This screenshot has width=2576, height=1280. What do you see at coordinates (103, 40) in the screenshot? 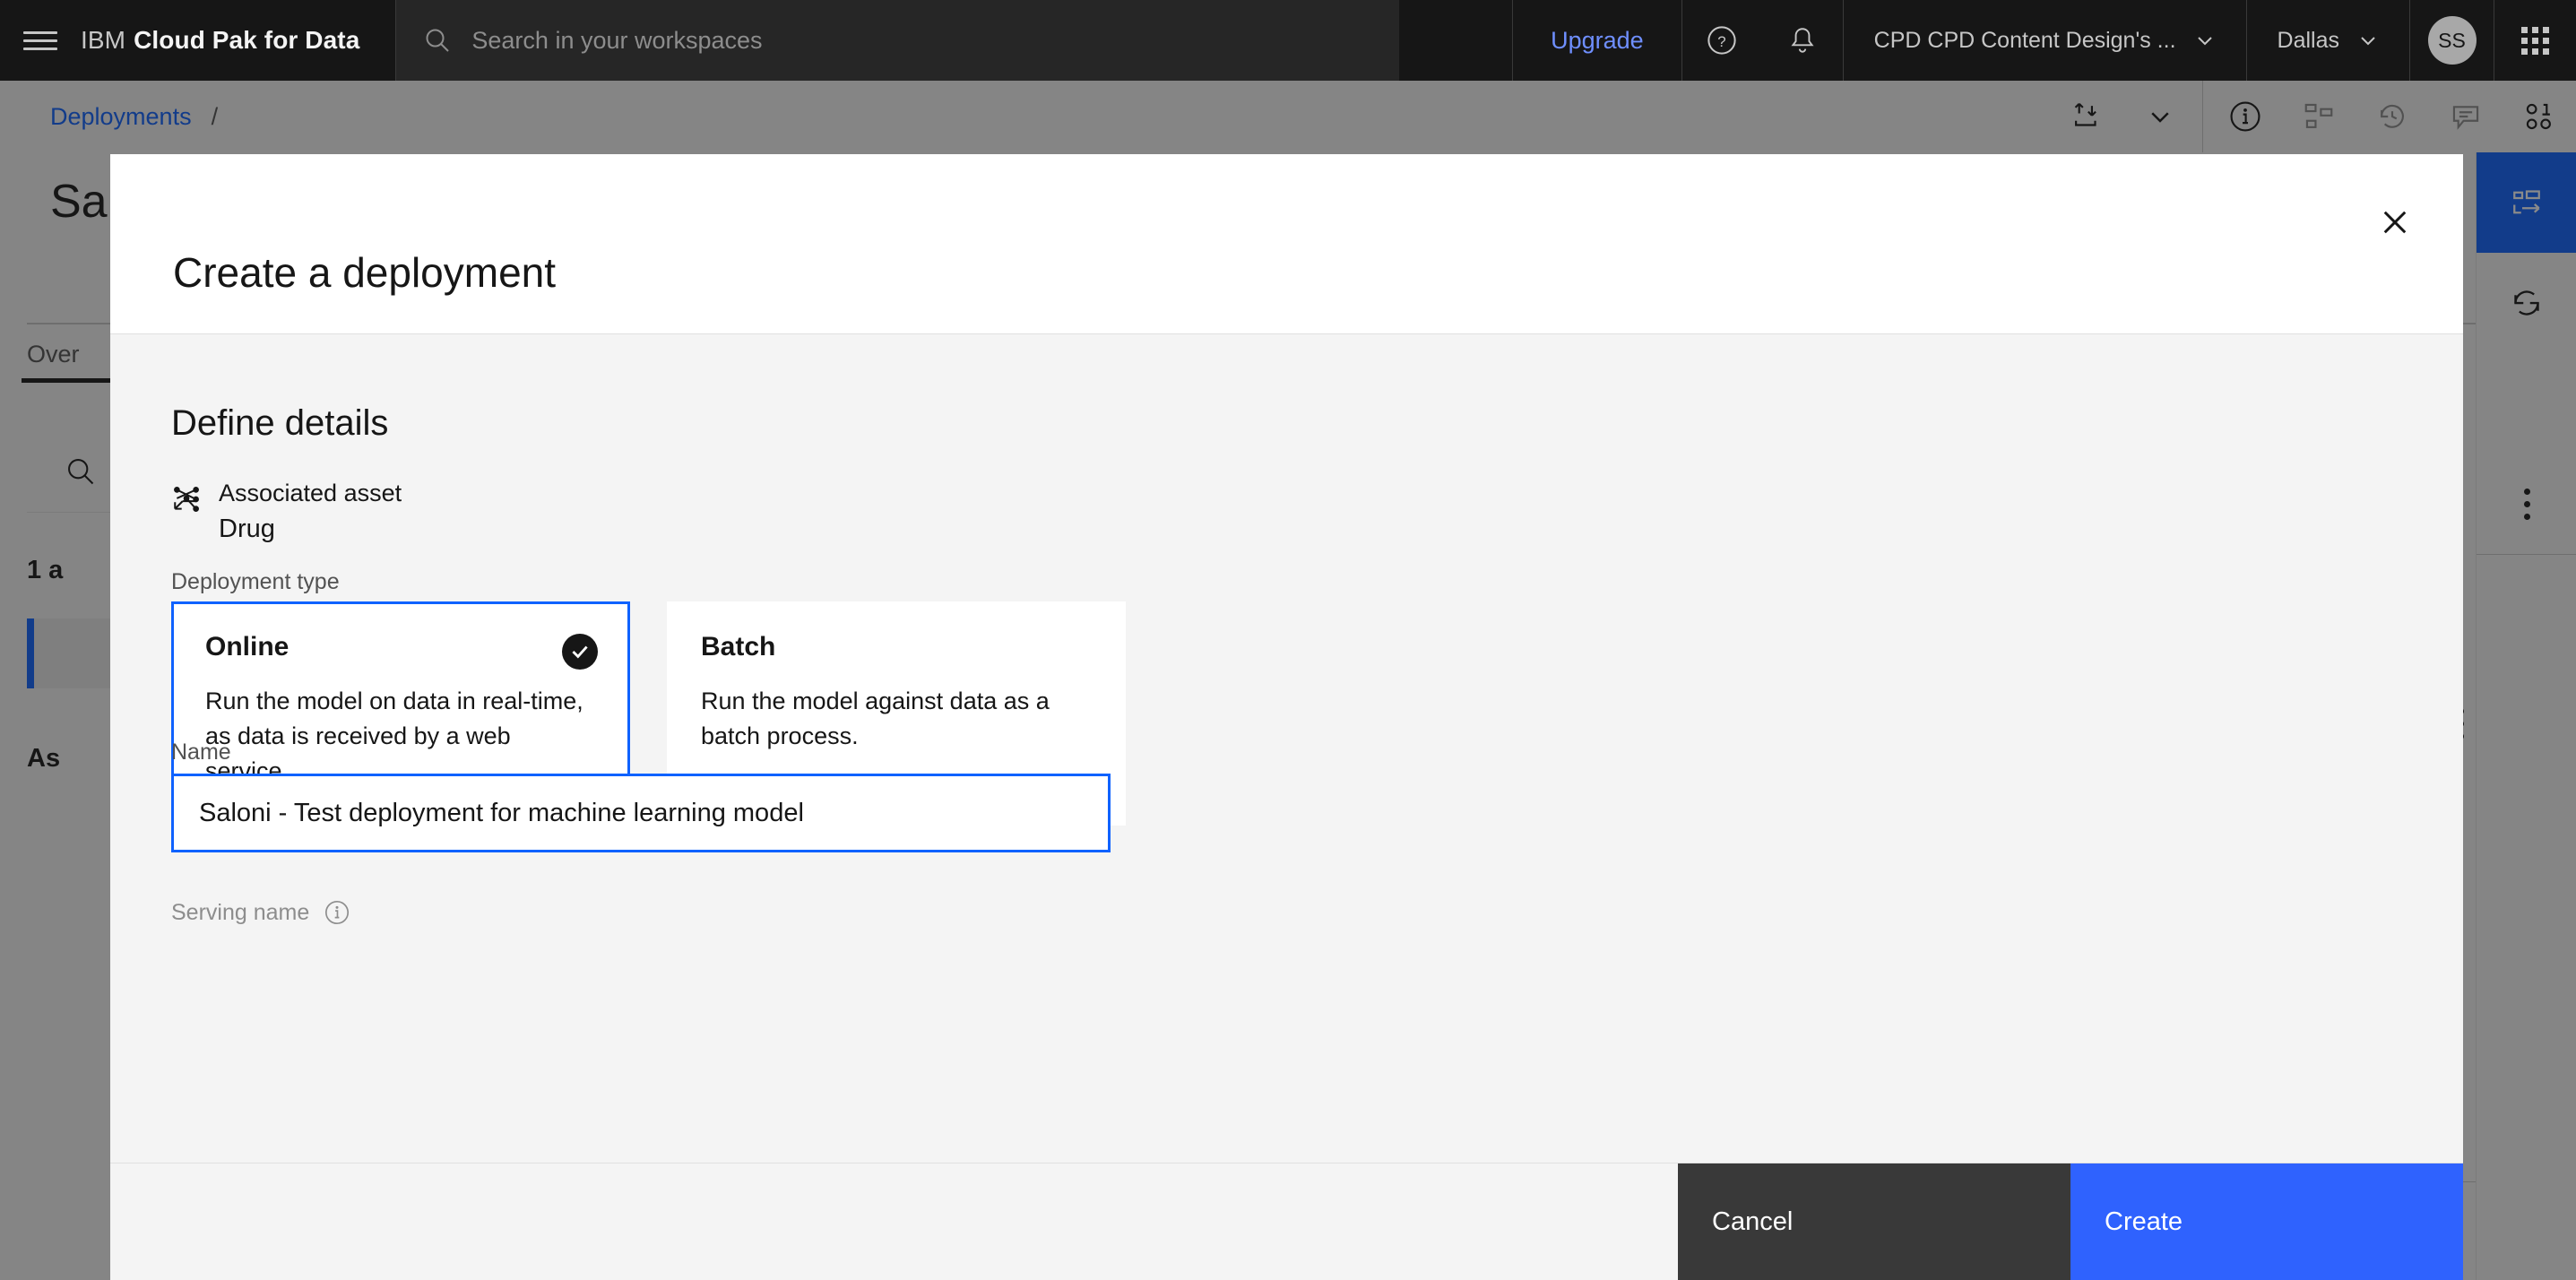
I see `brand-ibm: IBM` at bounding box center [103, 40].